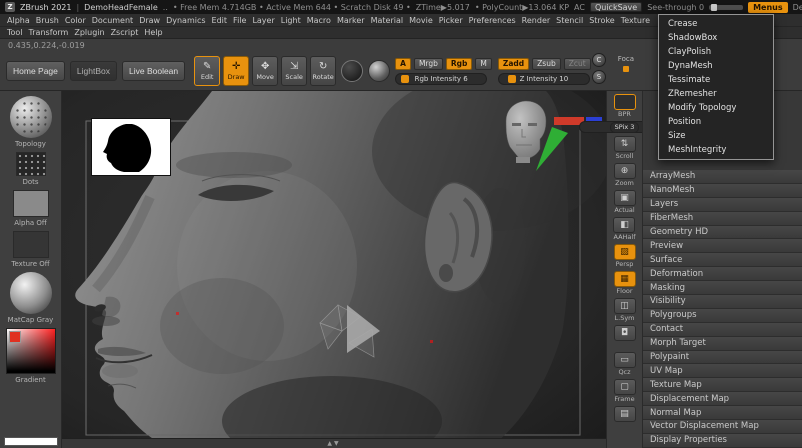  Describe the element at coordinates (14, 337) in the screenshot. I see `color-swatch` at that location.